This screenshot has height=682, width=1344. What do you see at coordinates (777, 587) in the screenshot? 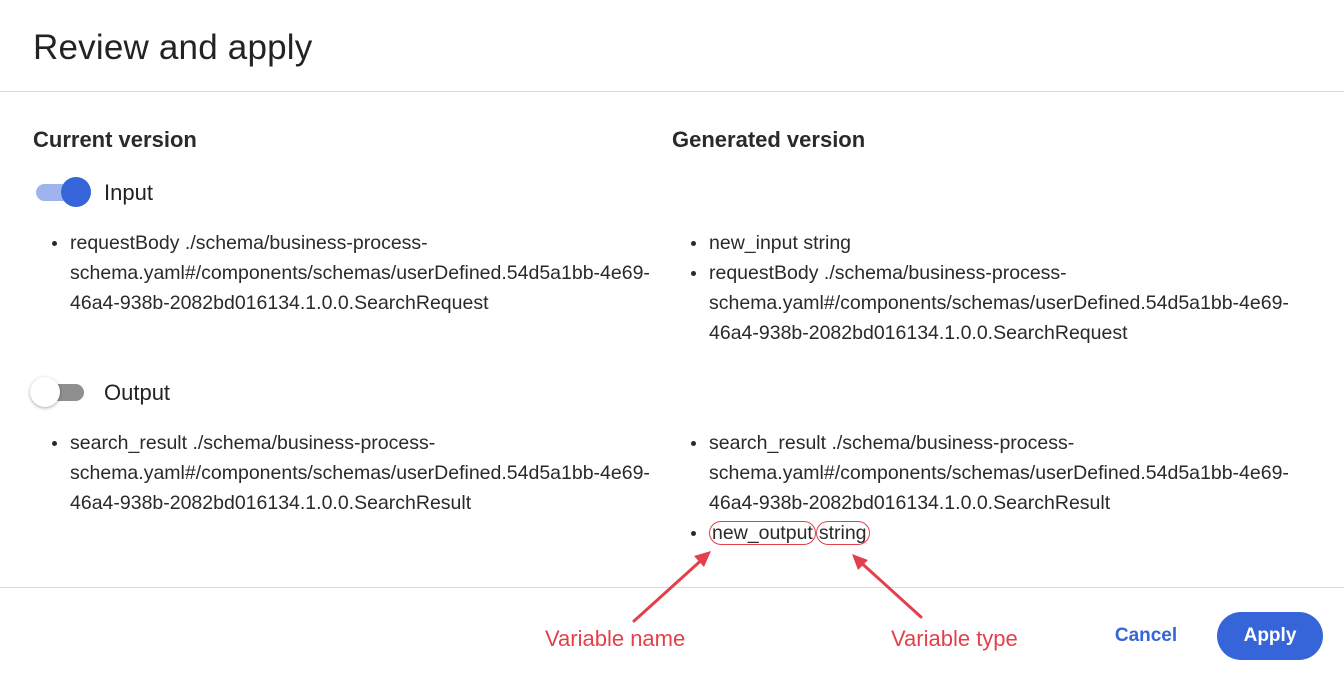
I see `annotation-arrows` at bounding box center [777, 587].